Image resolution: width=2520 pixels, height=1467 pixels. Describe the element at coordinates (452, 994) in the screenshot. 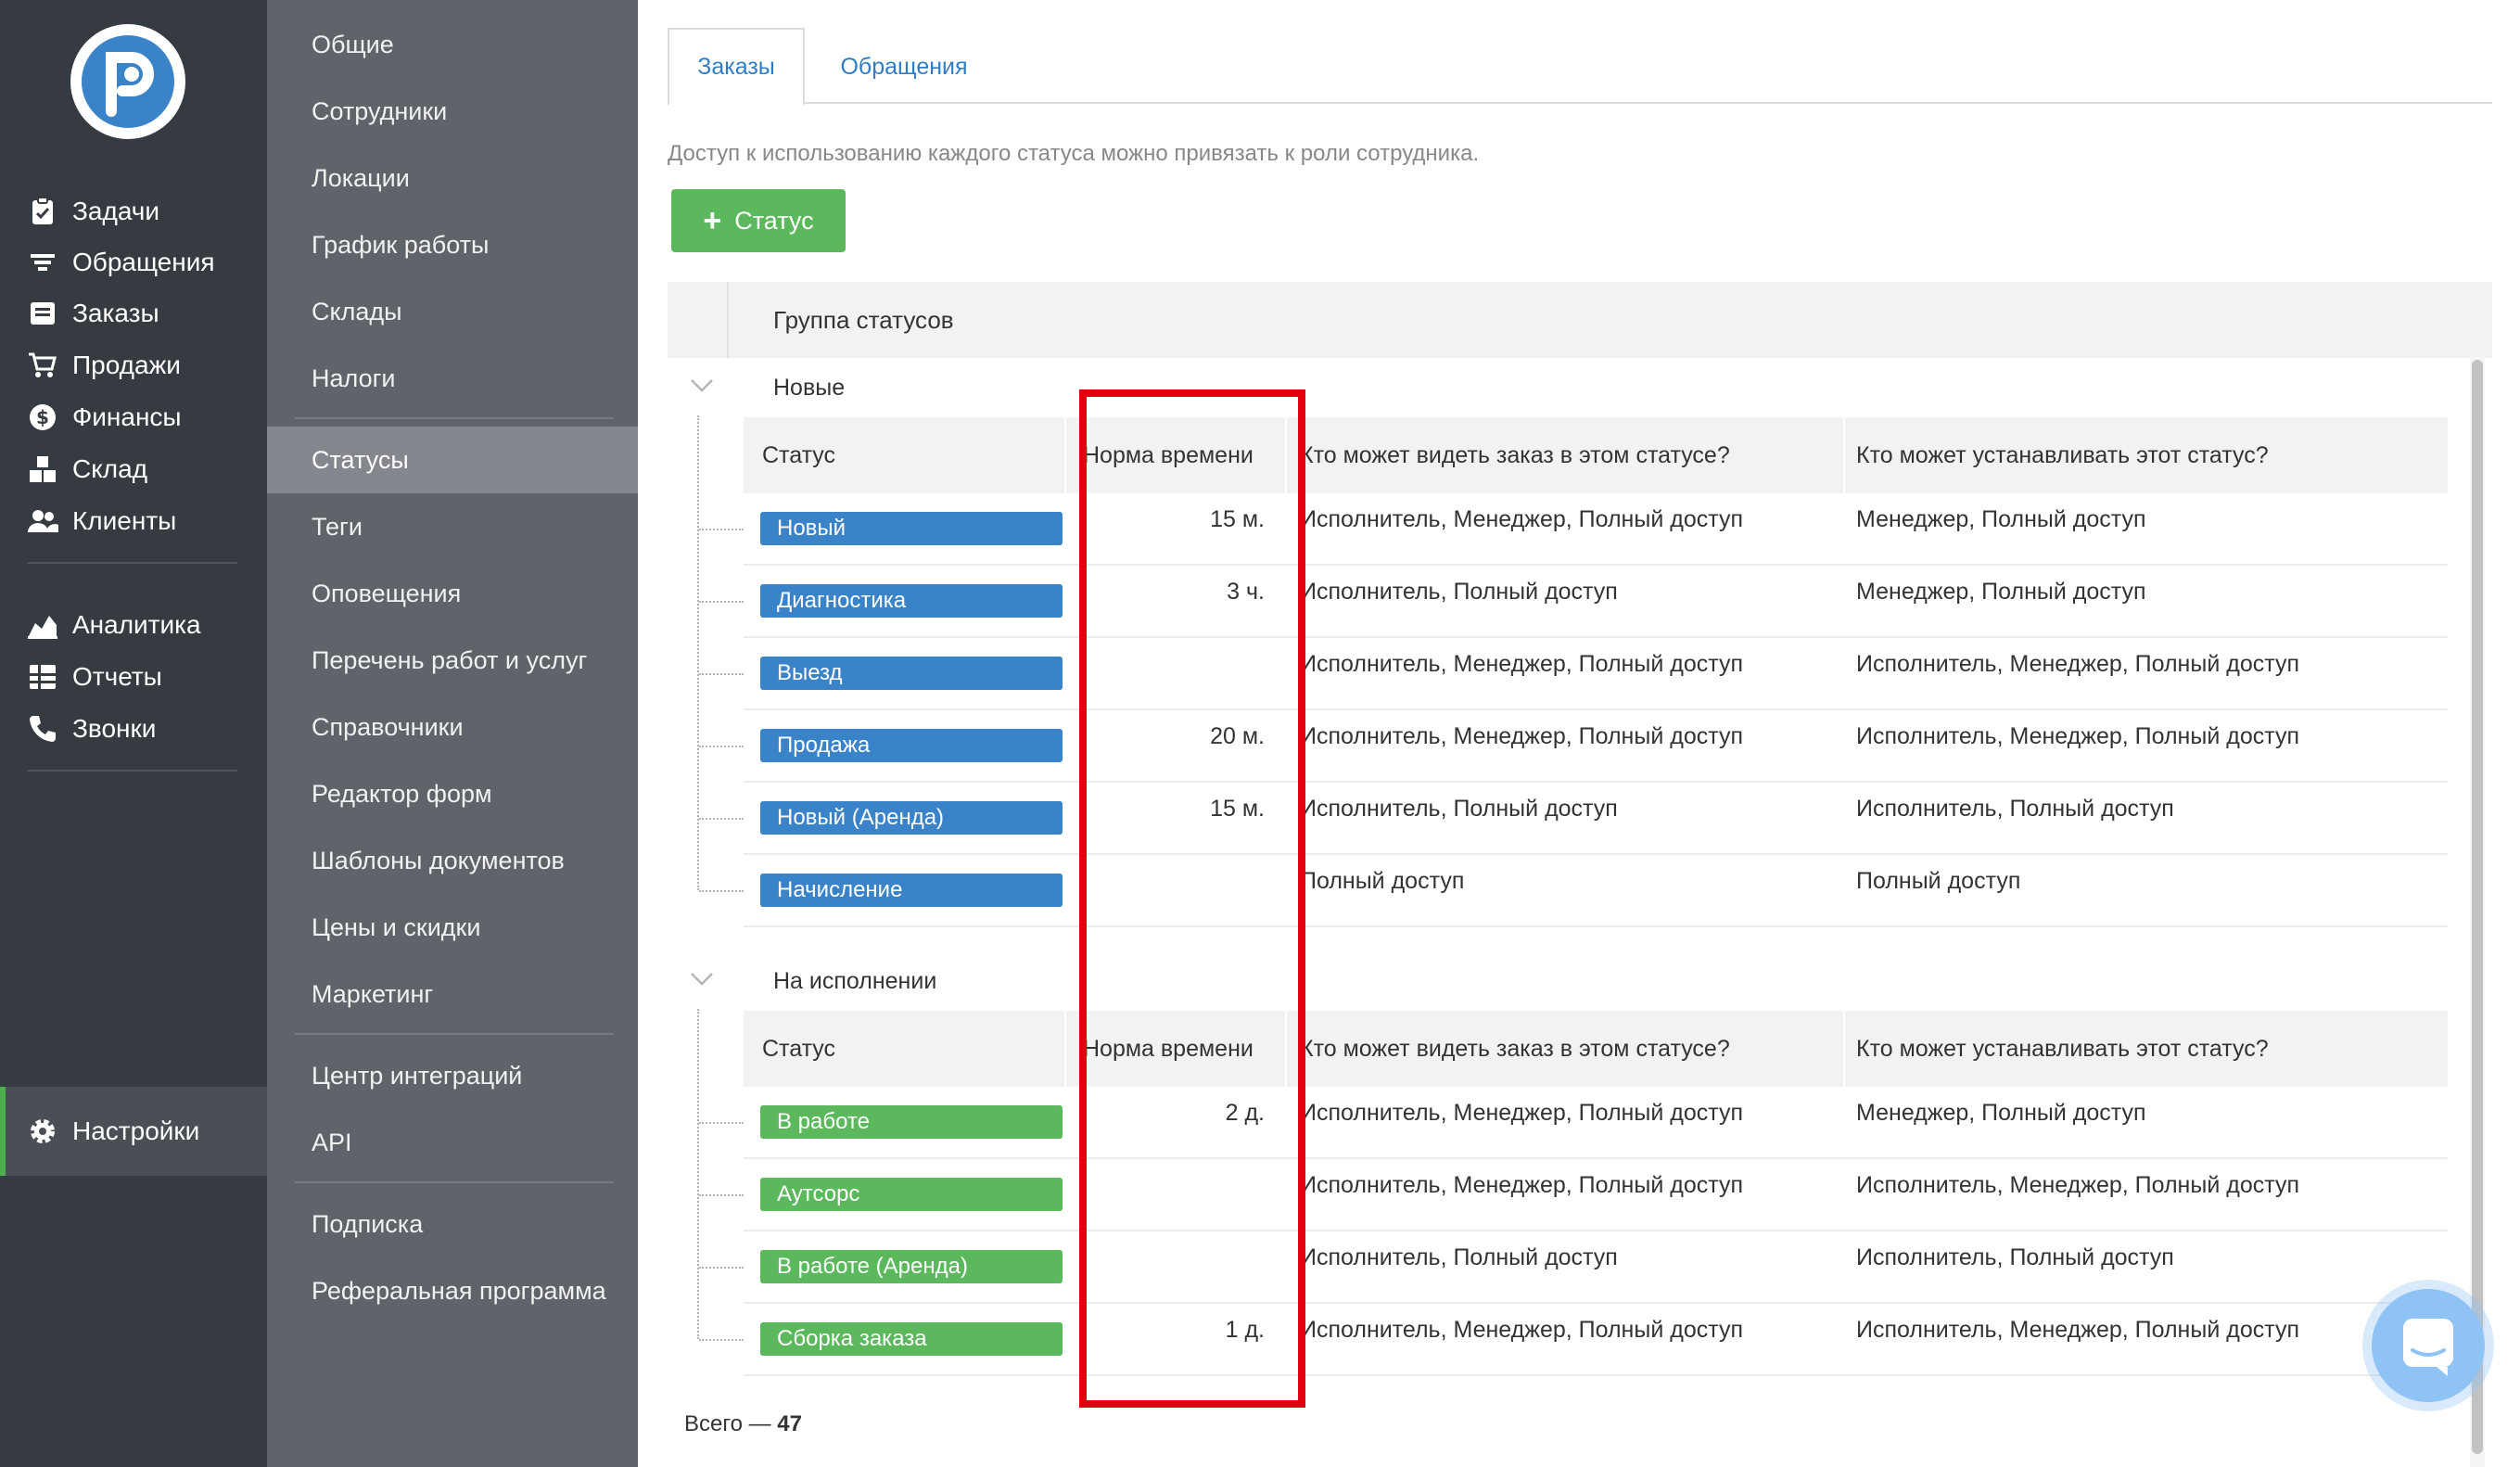

I see `submenu-item-marketing: Маркетинг` at that location.